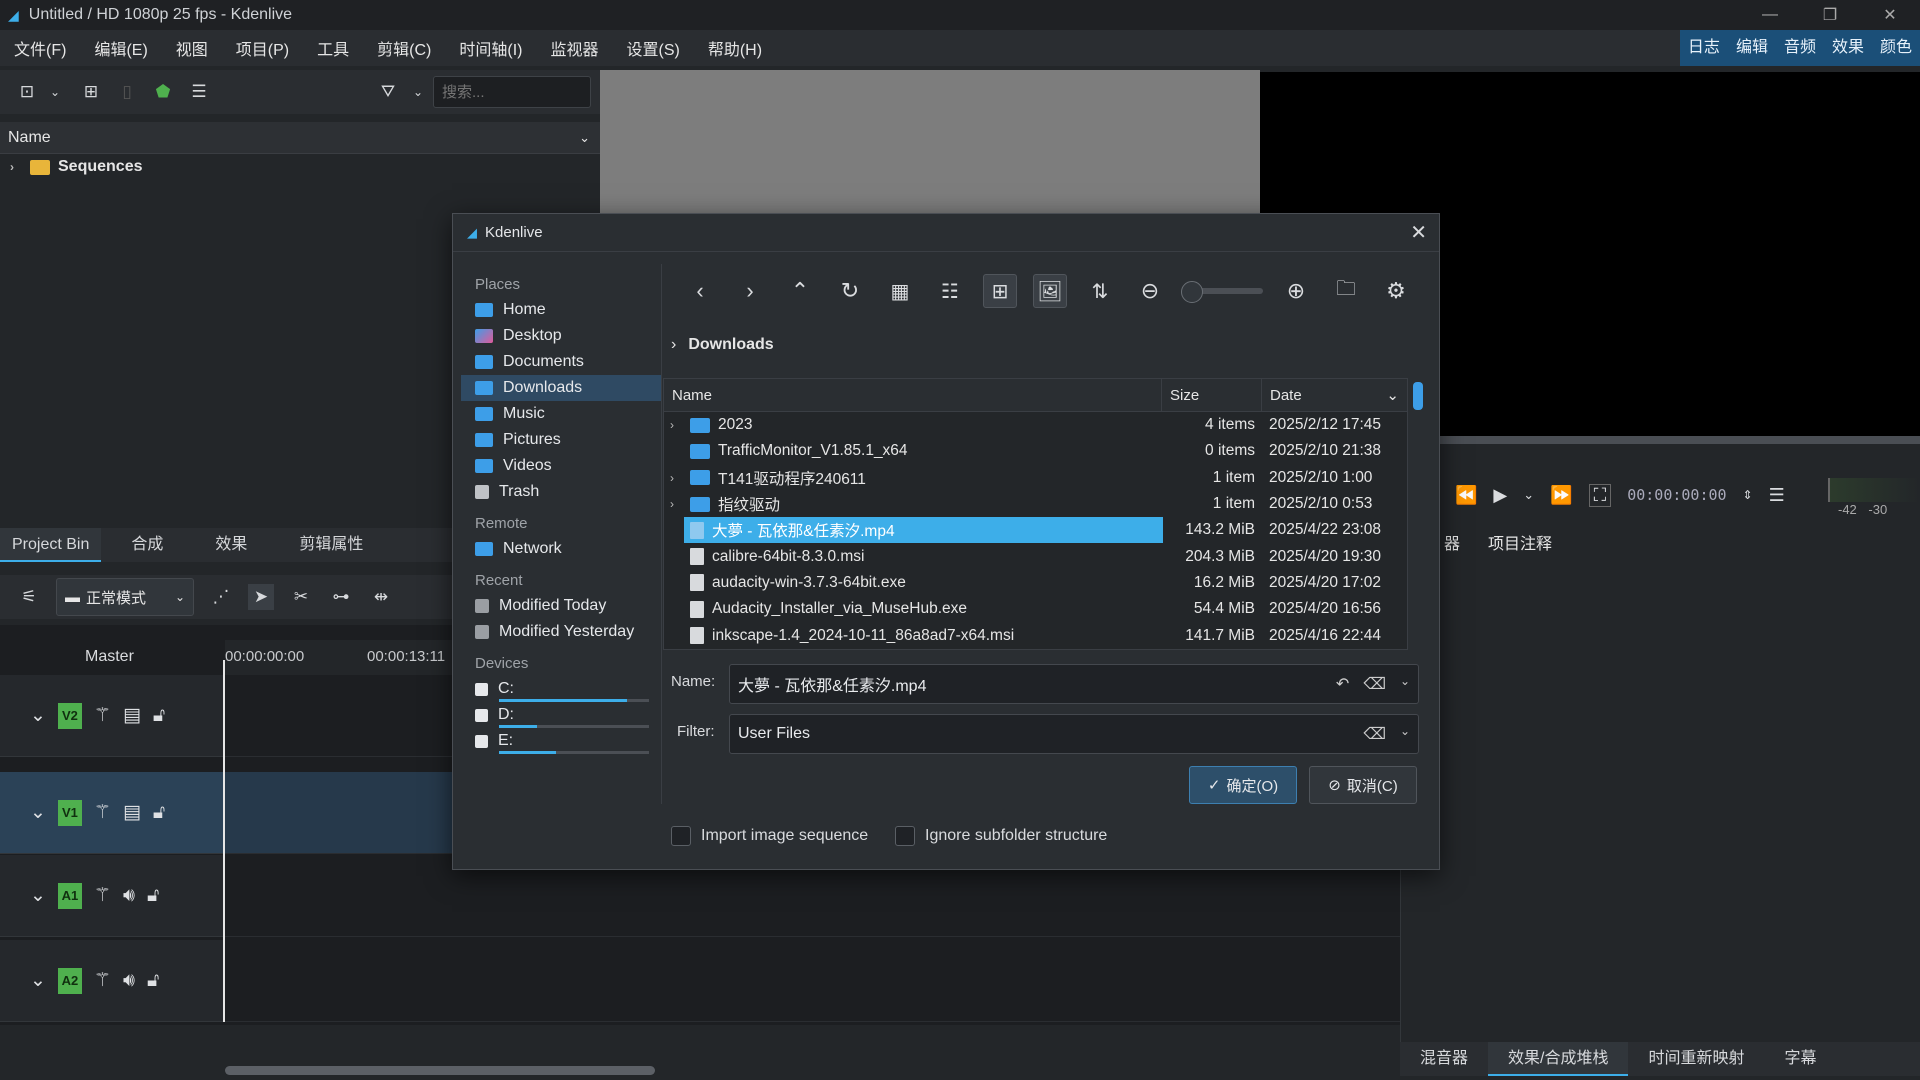  What do you see at coordinates (561, 632) in the screenshot?
I see `place-modified-yesterday: Modified Yesterday` at bounding box center [561, 632].